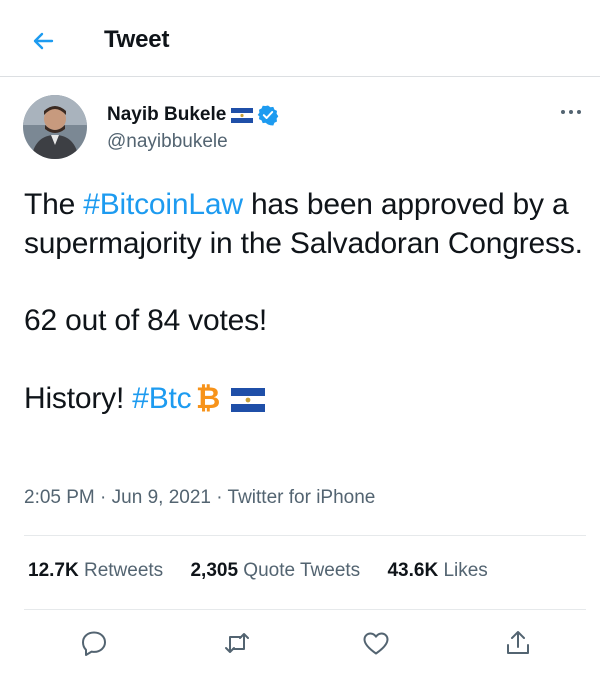 This screenshot has width=600, height=674. Describe the element at coordinates (78, 398) in the screenshot. I see `tweet-text-segment: History!` at that location.